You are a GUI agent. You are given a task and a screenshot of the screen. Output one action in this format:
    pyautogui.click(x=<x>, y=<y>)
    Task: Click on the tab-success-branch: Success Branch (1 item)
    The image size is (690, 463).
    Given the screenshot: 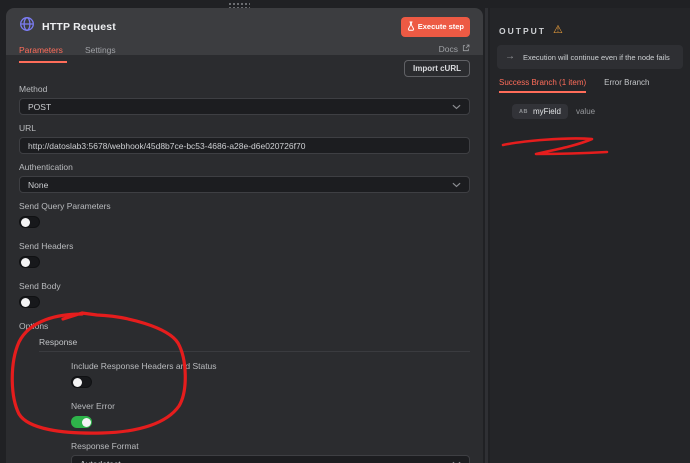 What is the action you would take?
    pyautogui.click(x=543, y=85)
    